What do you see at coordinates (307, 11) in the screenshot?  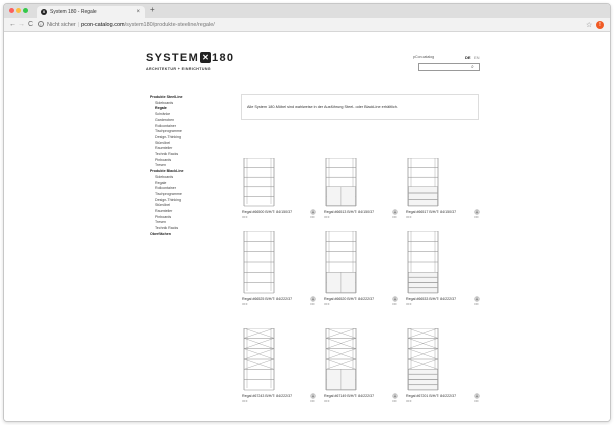 I see `tab-strip: X System 180 - Regale × +` at bounding box center [307, 11].